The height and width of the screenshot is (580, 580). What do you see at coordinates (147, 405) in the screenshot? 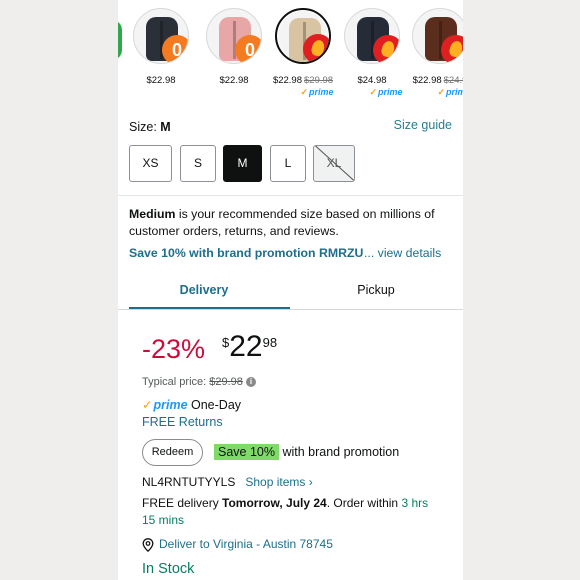
I see `prime-check-icon: ✓` at bounding box center [147, 405].